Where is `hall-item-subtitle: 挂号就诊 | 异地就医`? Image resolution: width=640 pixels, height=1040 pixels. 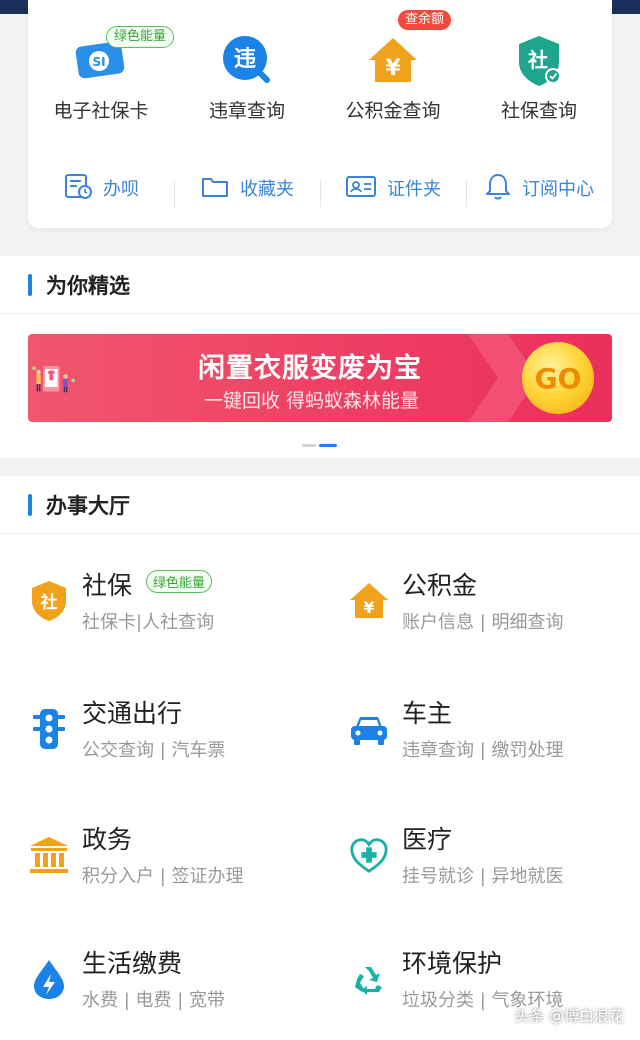
hall-item-subtitle: 挂号就诊 | 异地就医 is located at coordinates (483, 876).